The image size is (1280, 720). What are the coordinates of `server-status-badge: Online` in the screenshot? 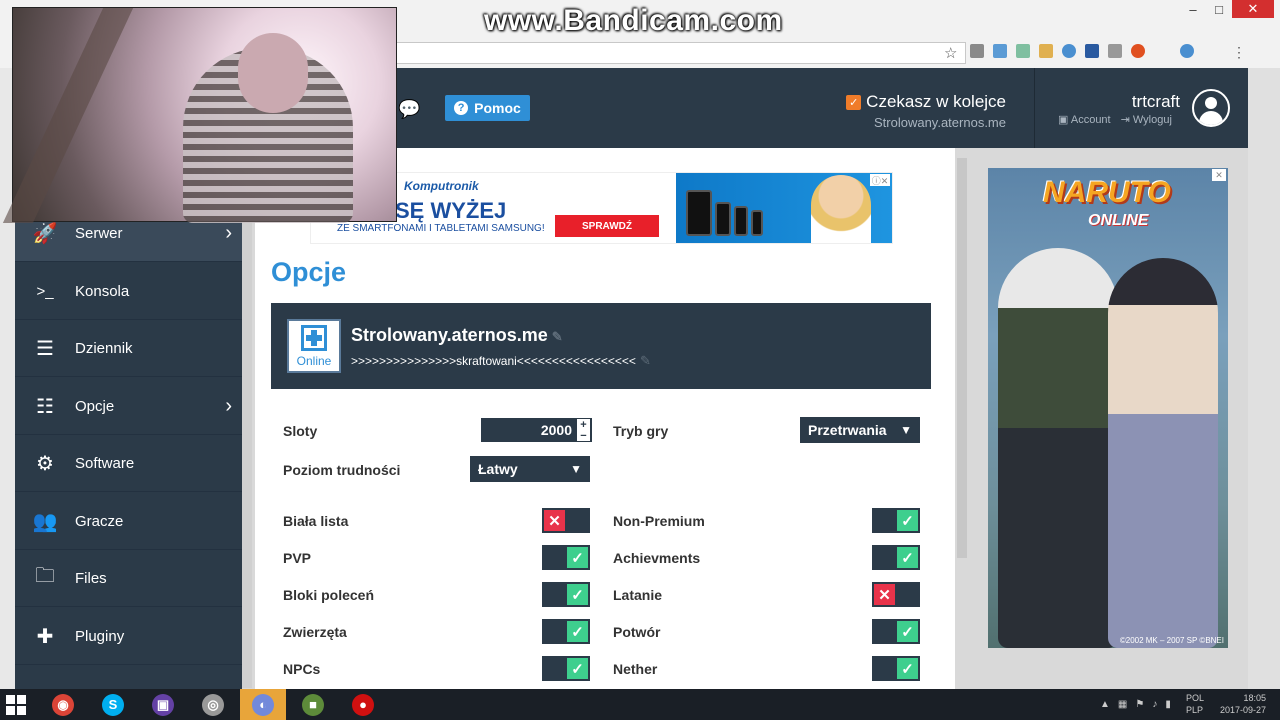 It's located at (314, 346).